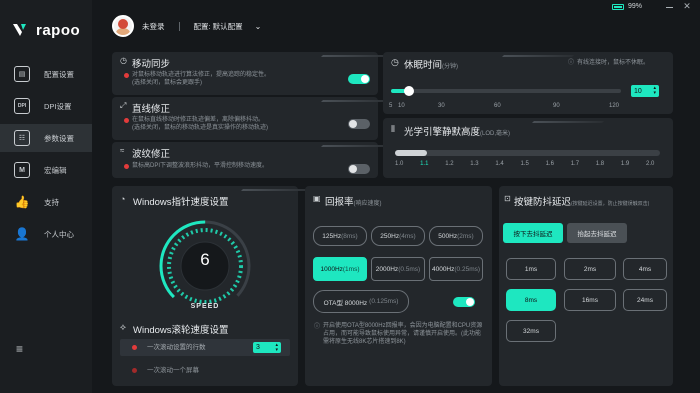 The width and height of the screenshot is (700, 393). What do you see at coordinates (409, 91) in the screenshot?
I see `sleep-slider-handle` at bounding box center [409, 91].